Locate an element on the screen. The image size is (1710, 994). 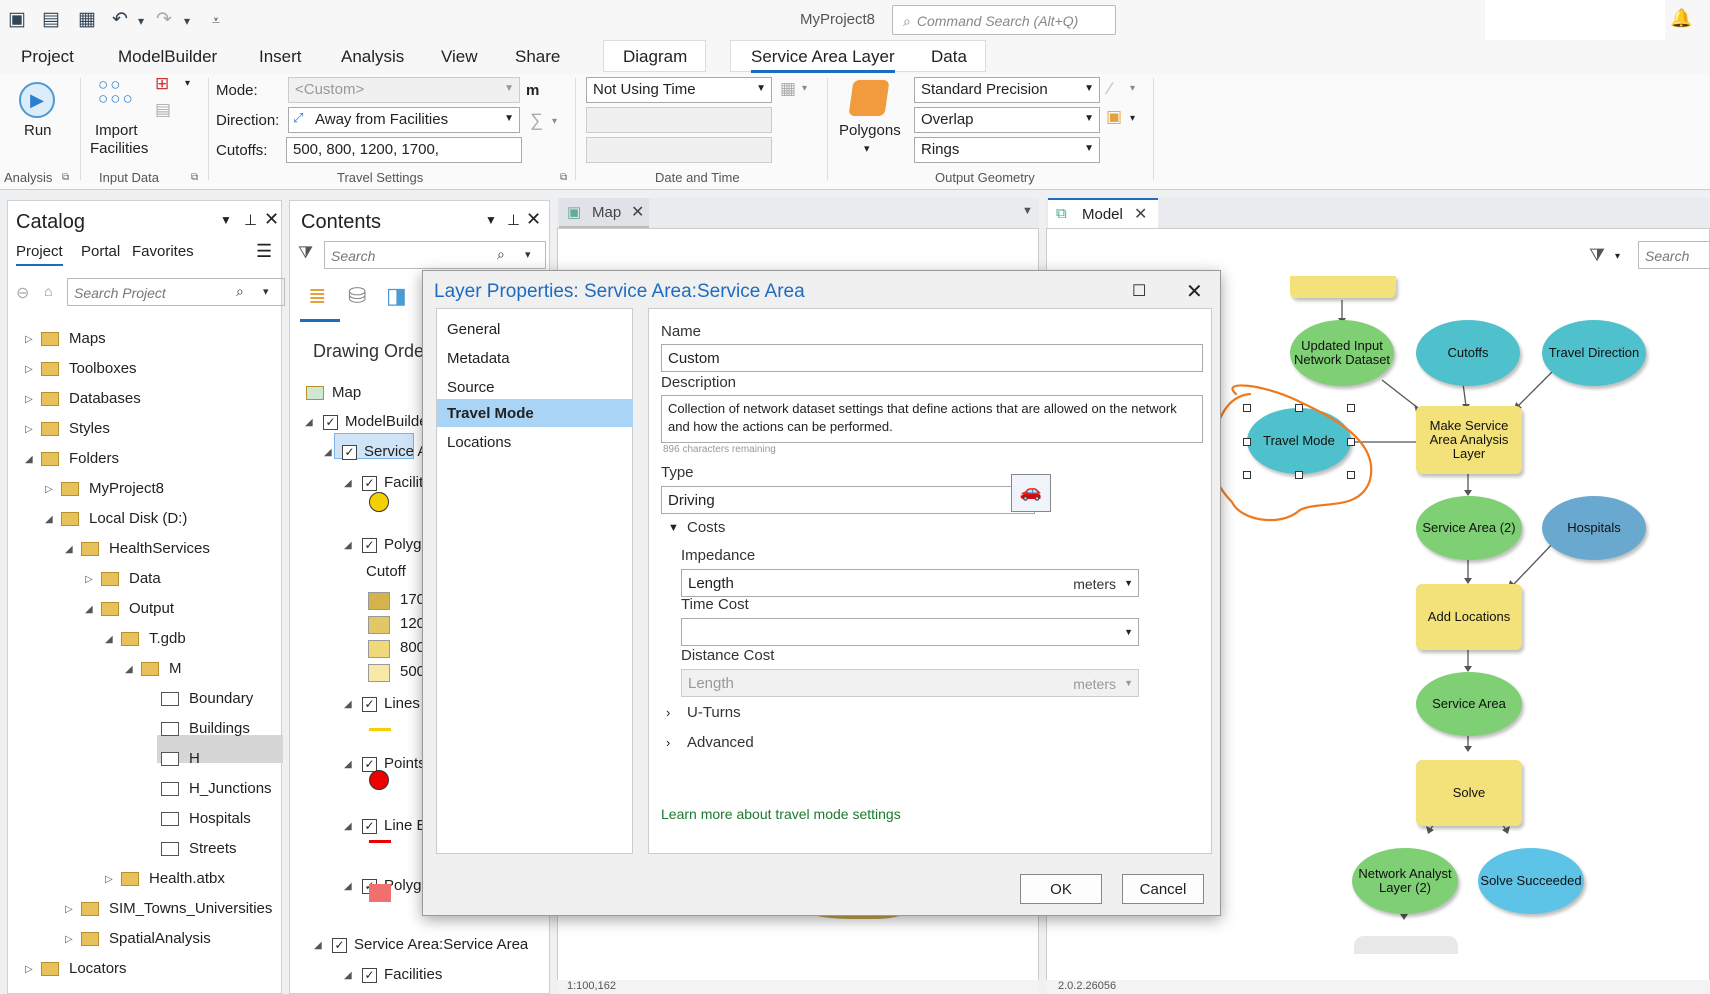
nav-locations: Locations is located at coordinates (479, 442).